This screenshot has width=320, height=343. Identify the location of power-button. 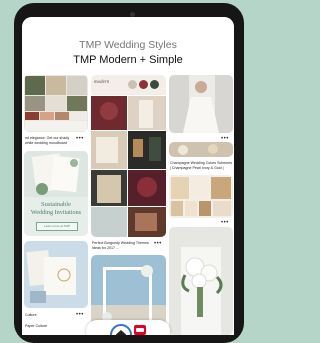
(145, 4).